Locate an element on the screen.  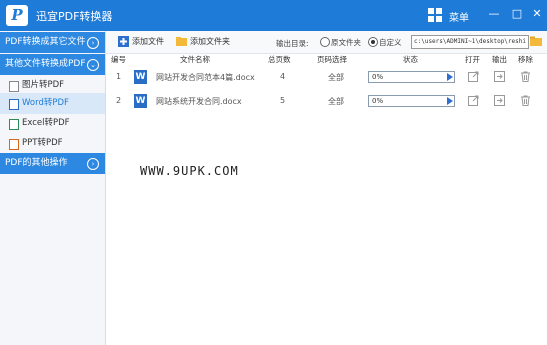
section-label: 其他文件转换成PDF is located at coordinates (45, 64).